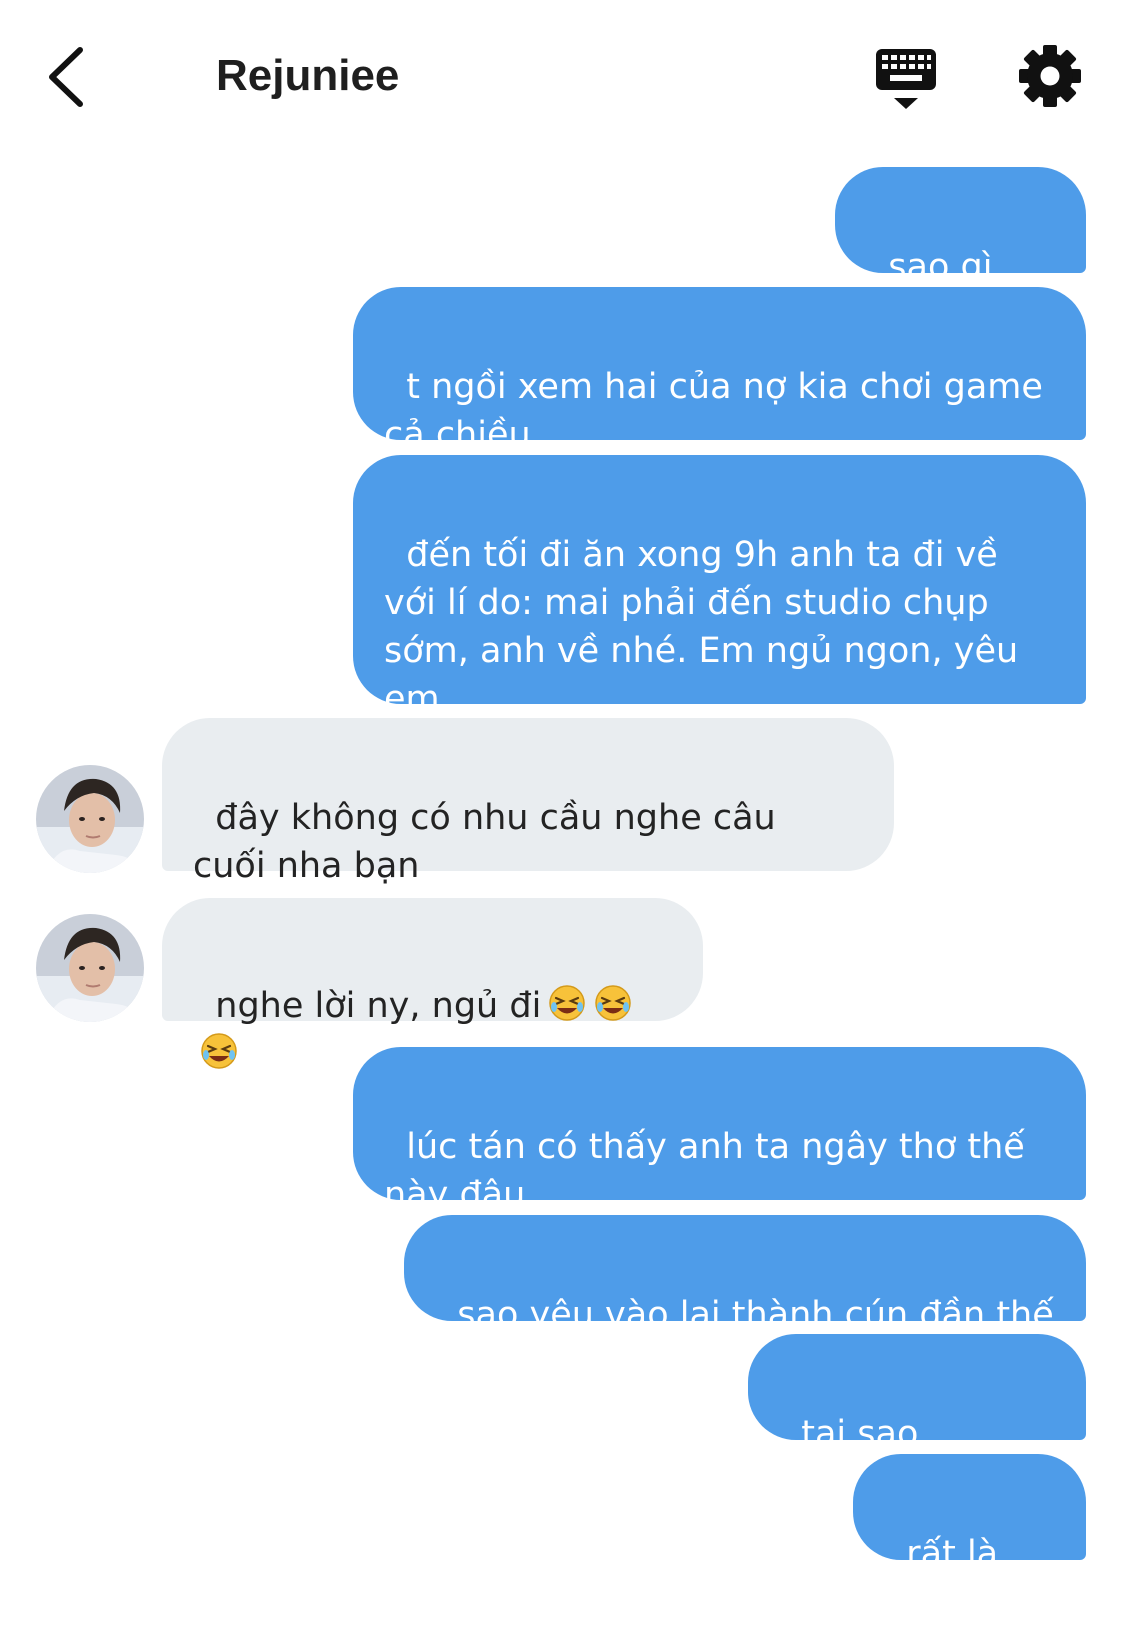 Image resolution: width=1125 pixels, height=1626 pixels. Describe the element at coordinates (947, 1578) in the screenshot. I see `message-text: rất là cáu` at that location.